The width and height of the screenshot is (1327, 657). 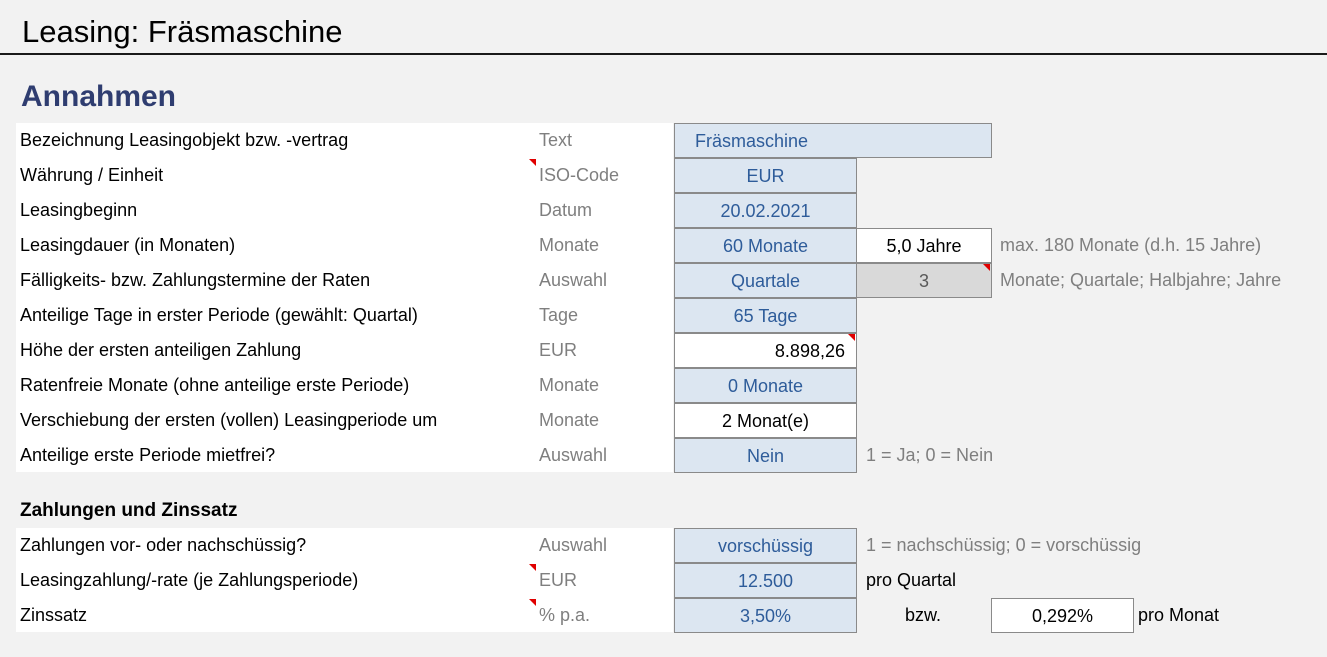 I want to click on row-unit: Text, so click(x=556, y=140).